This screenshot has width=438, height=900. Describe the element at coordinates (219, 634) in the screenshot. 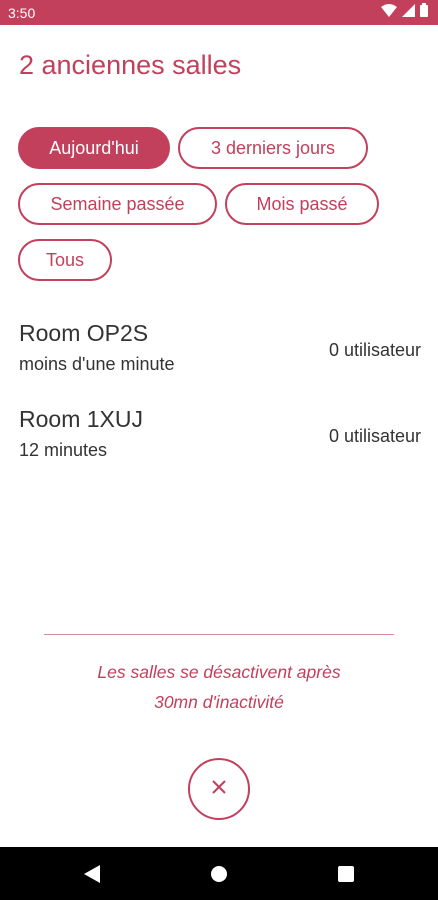

I see `divider` at that location.